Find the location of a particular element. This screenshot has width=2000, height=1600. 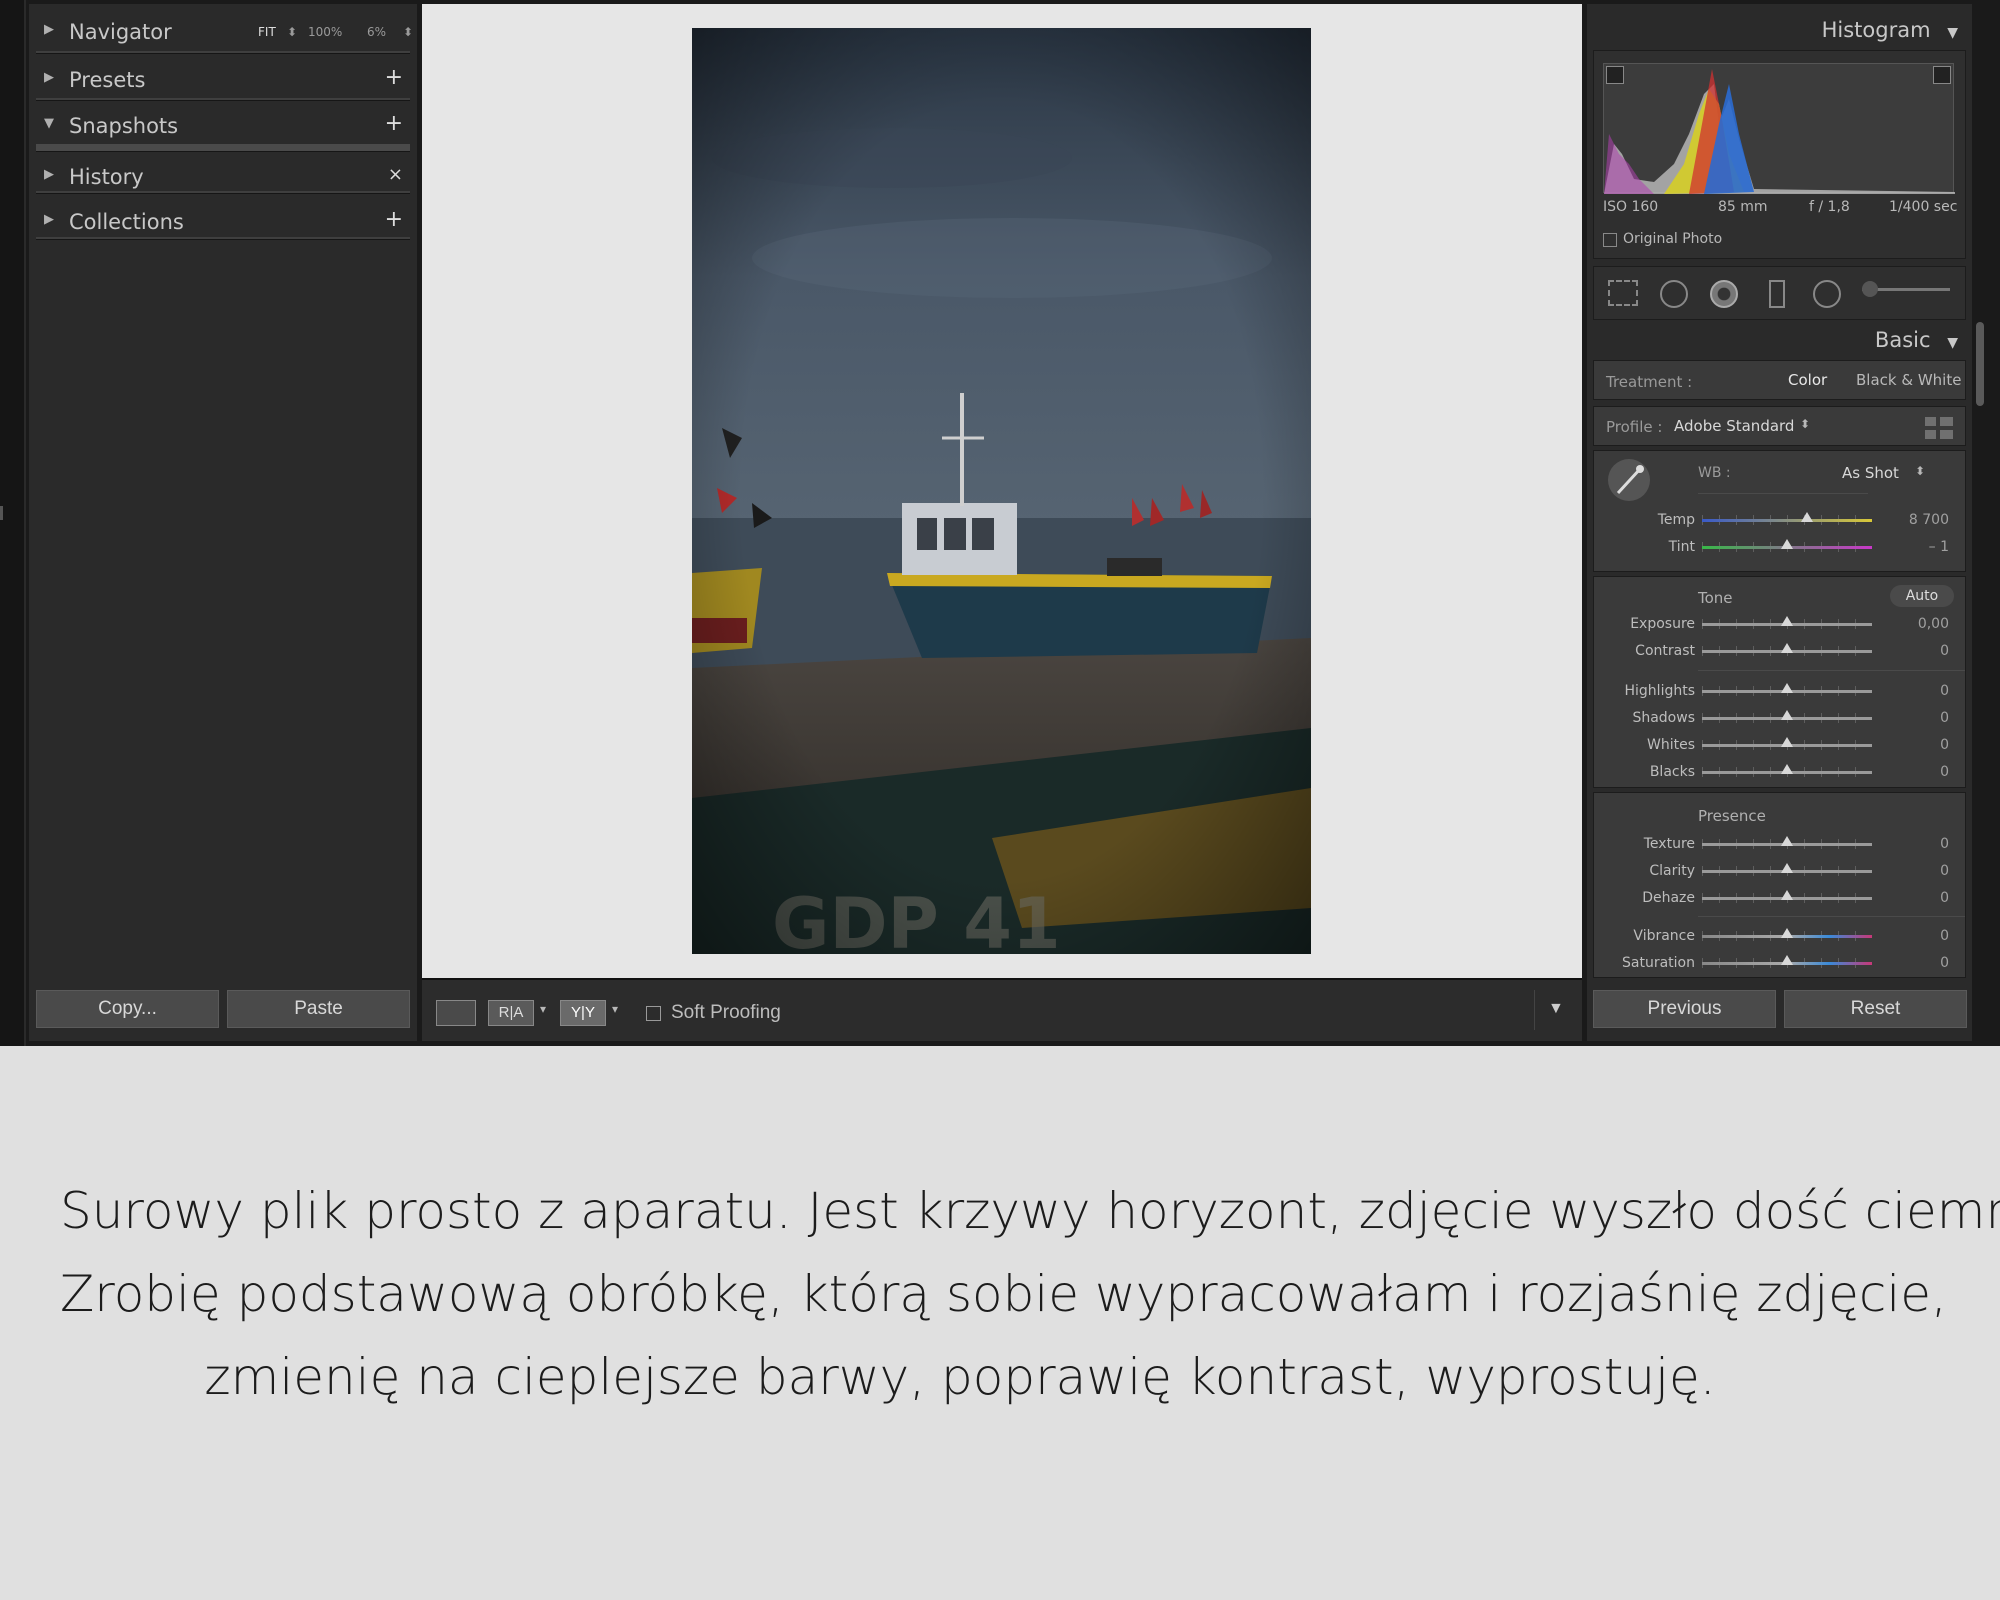

blacks-slider: Blacks 0 is located at coordinates (1780, 772).